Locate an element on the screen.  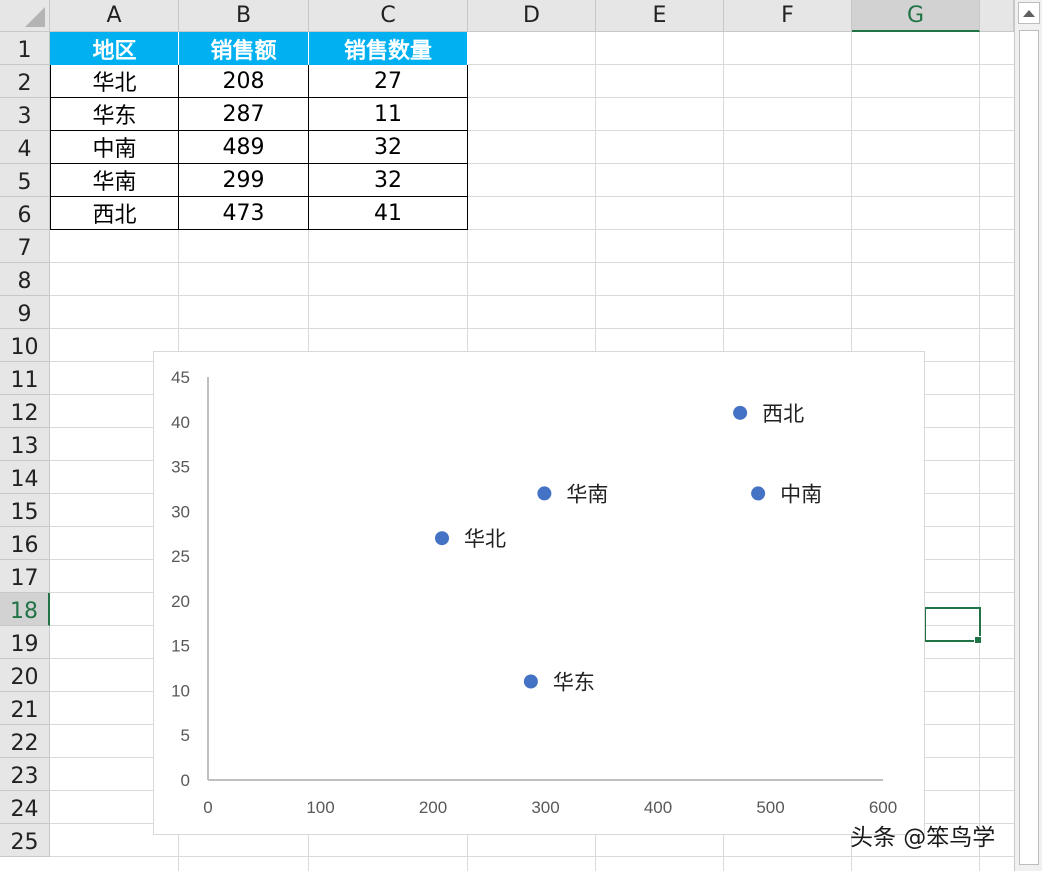
row-header-15: 15 is located at coordinates (25, 510).